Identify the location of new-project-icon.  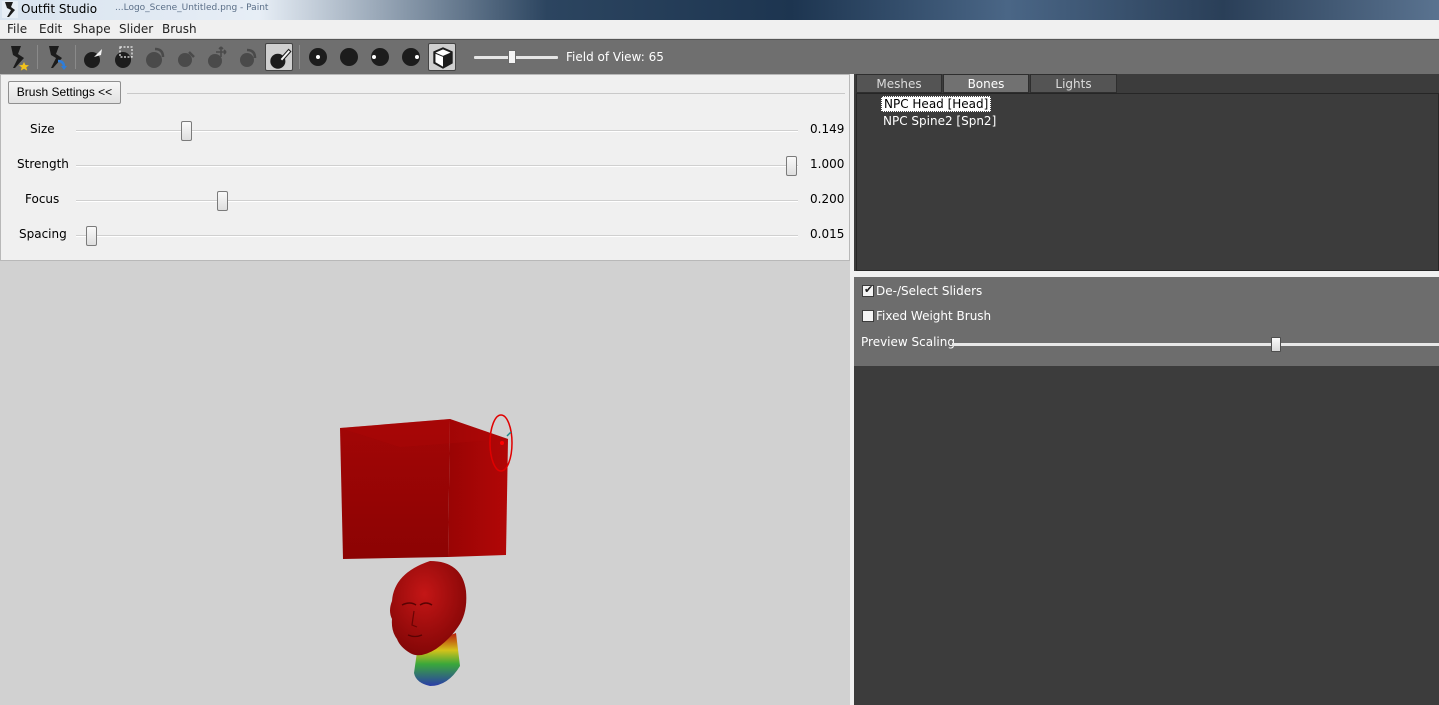
(20, 58).